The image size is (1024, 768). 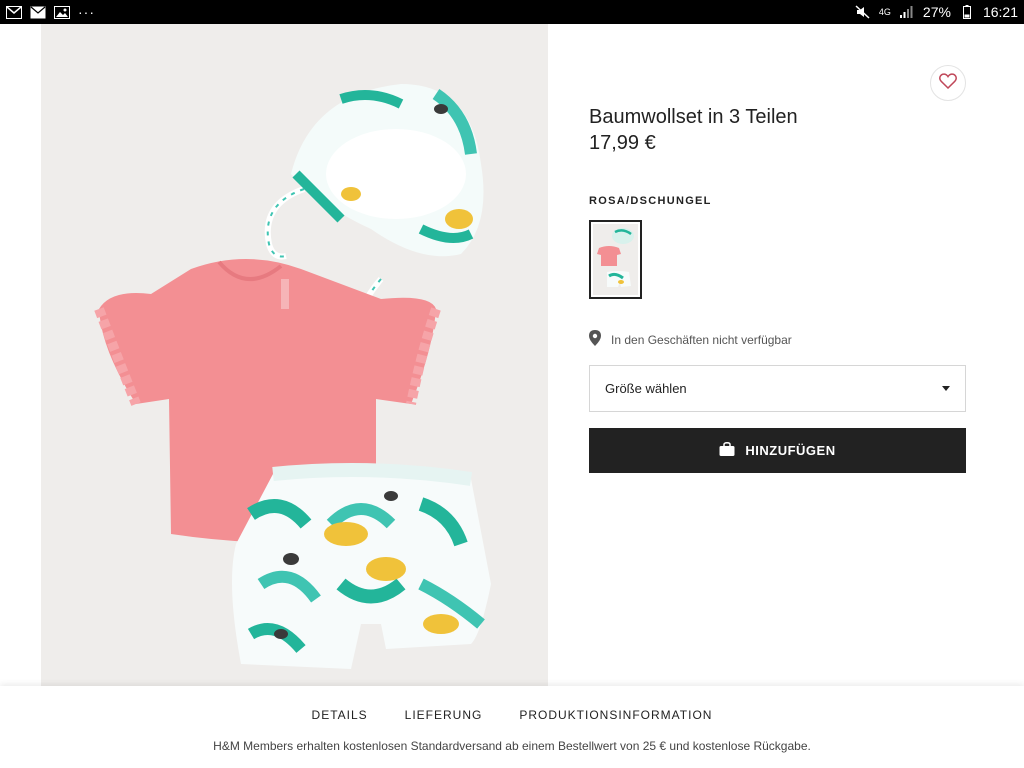 What do you see at coordinates (863, 12) in the screenshot?
I see `mute-icon` at bounding box center [863, 12].